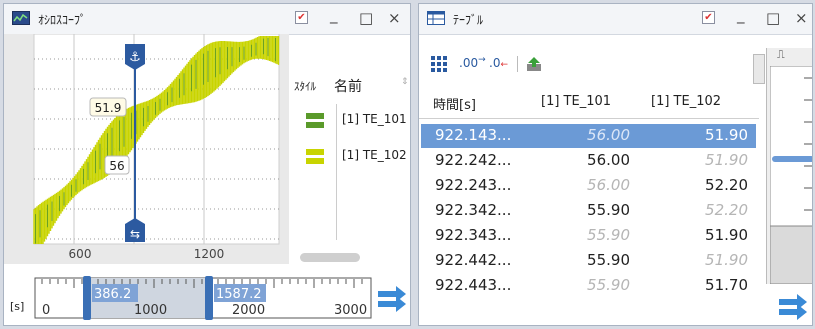 The height and width of the screenshot is (329, 815). I want to click on table-title: ﾃｰﾌﾞﾙ, so click(468, 20).